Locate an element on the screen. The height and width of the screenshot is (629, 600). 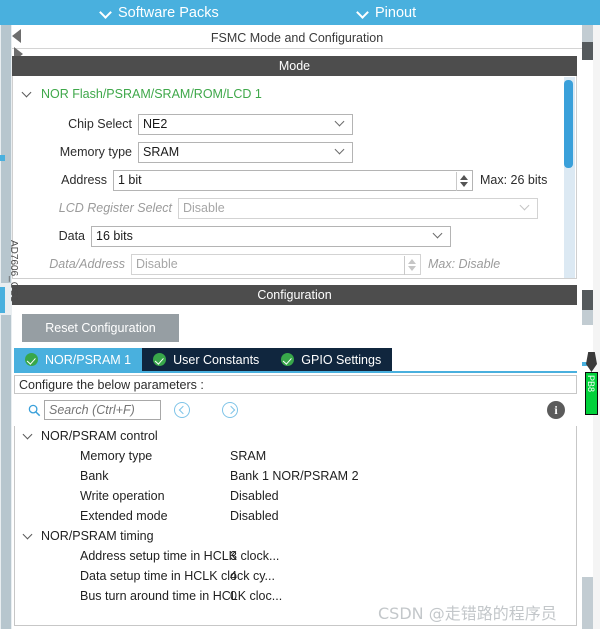
address-max-label: Max: 26 bits is located at coordinates (514, 180).